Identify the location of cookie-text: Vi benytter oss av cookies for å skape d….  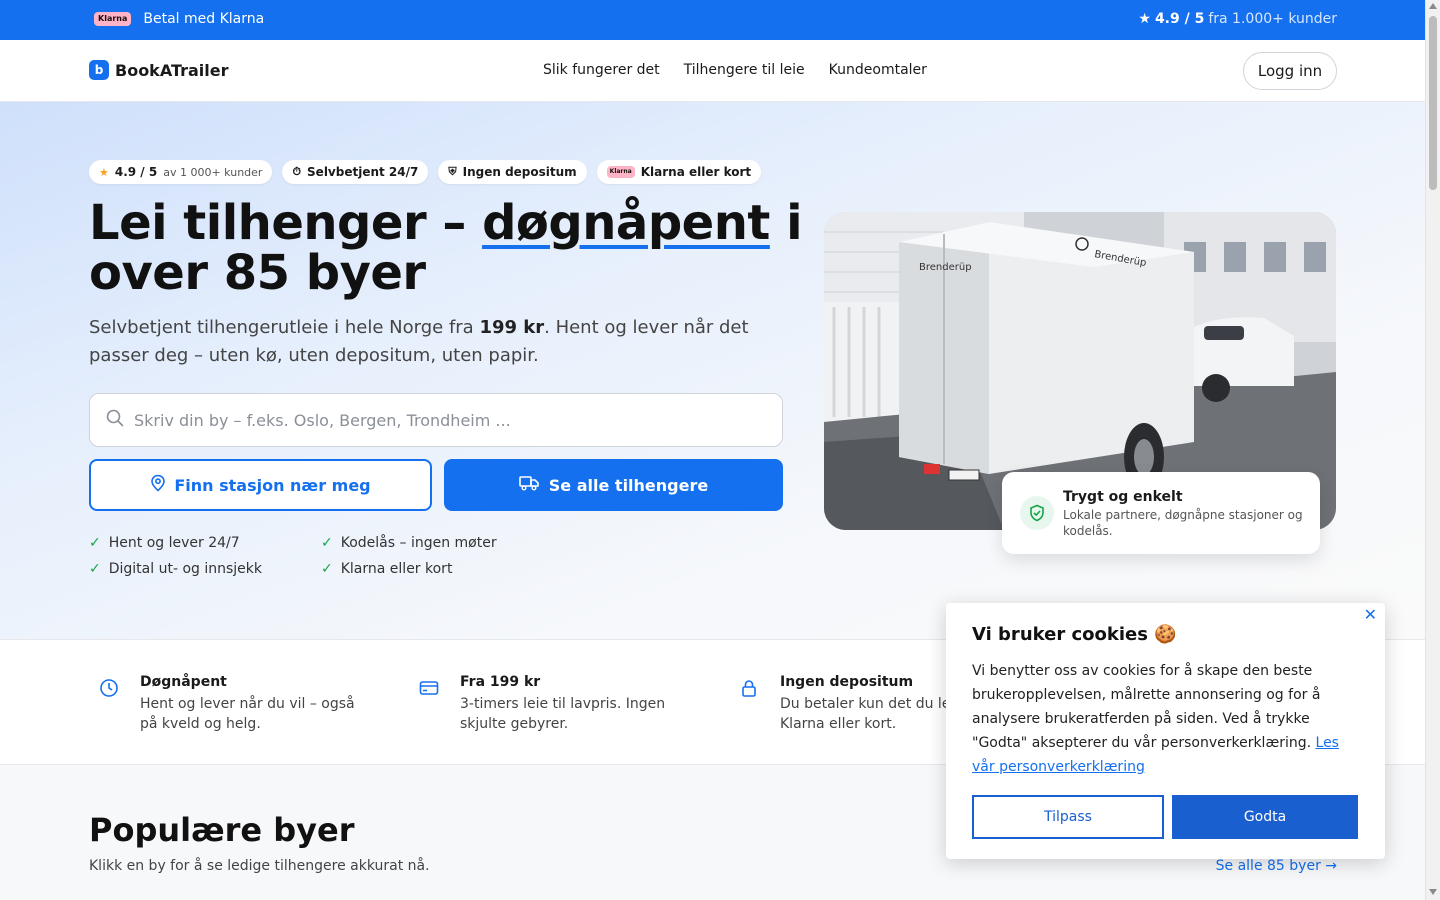
(1162, 719).